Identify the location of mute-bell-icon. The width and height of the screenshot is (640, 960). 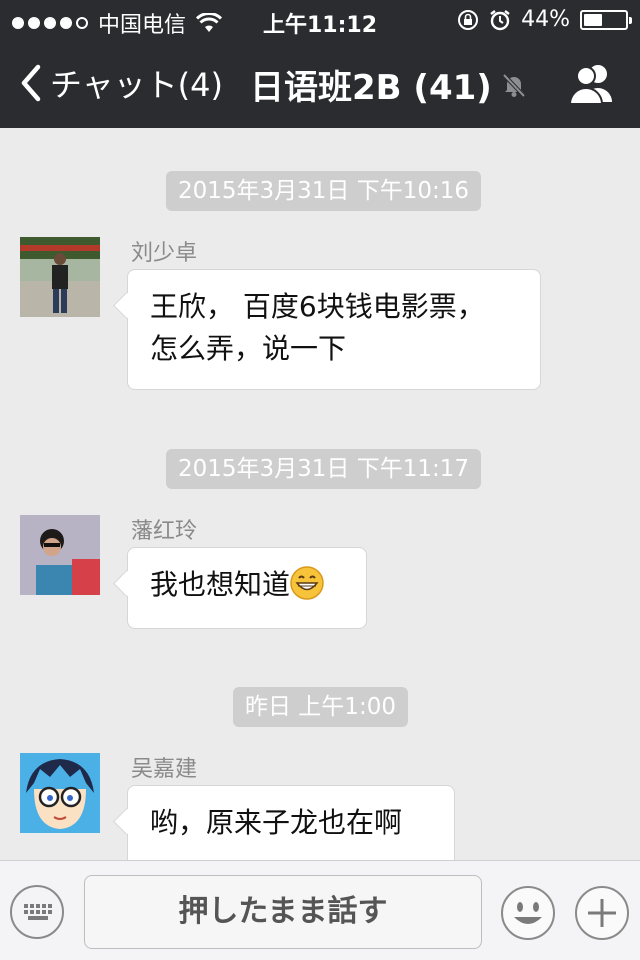
(514, 85).